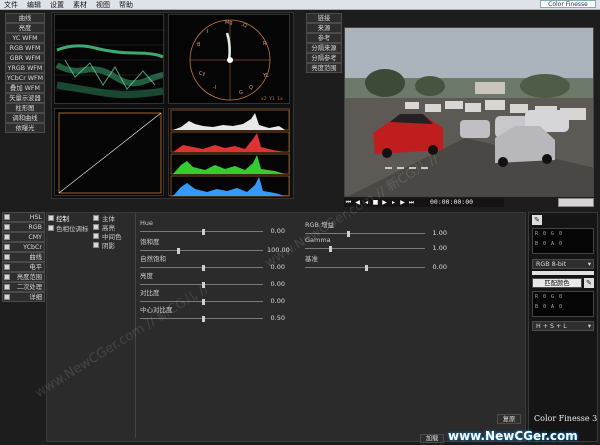 This screenshot has width=600, height=445. I want to click on slider-contrast-center-value: 0.50, so click(276, 318).